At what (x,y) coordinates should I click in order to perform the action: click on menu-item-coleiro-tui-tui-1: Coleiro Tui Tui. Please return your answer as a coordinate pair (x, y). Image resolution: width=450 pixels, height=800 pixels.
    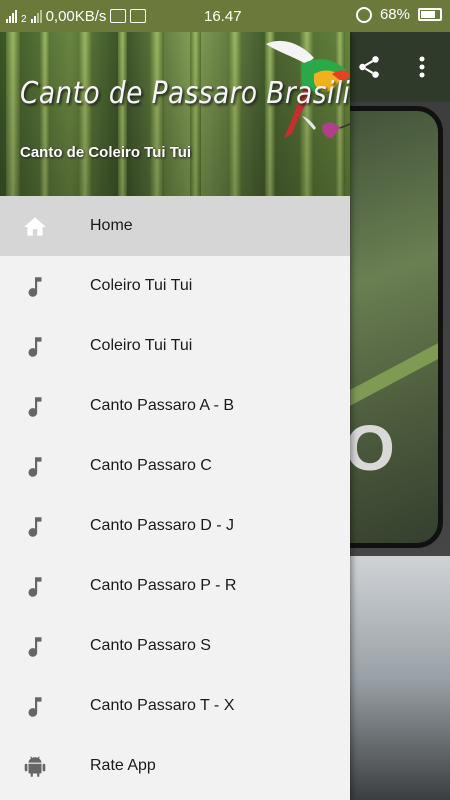
    Looking at the image, I should click on (175, 286).